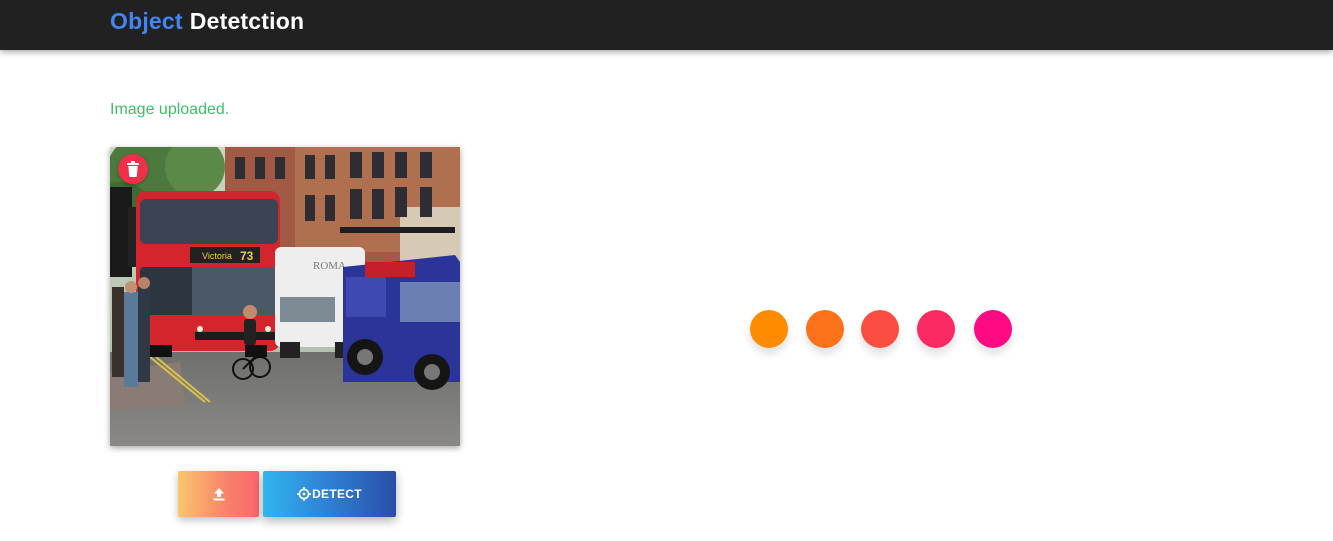  I want to click on svg-text: ROMA, so click(329, 266).